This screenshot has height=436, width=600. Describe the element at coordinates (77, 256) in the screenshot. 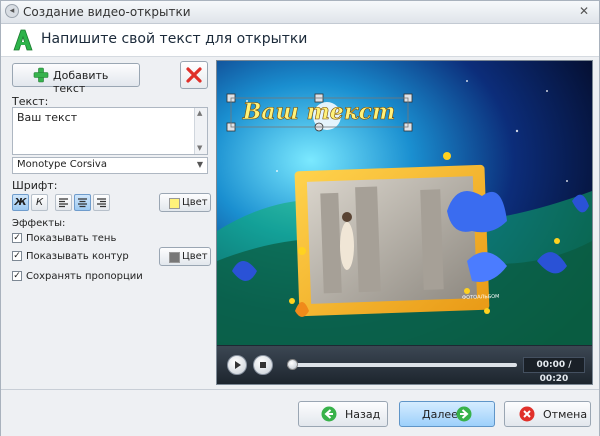

I see `outline-label: Показывать контур` at that location.